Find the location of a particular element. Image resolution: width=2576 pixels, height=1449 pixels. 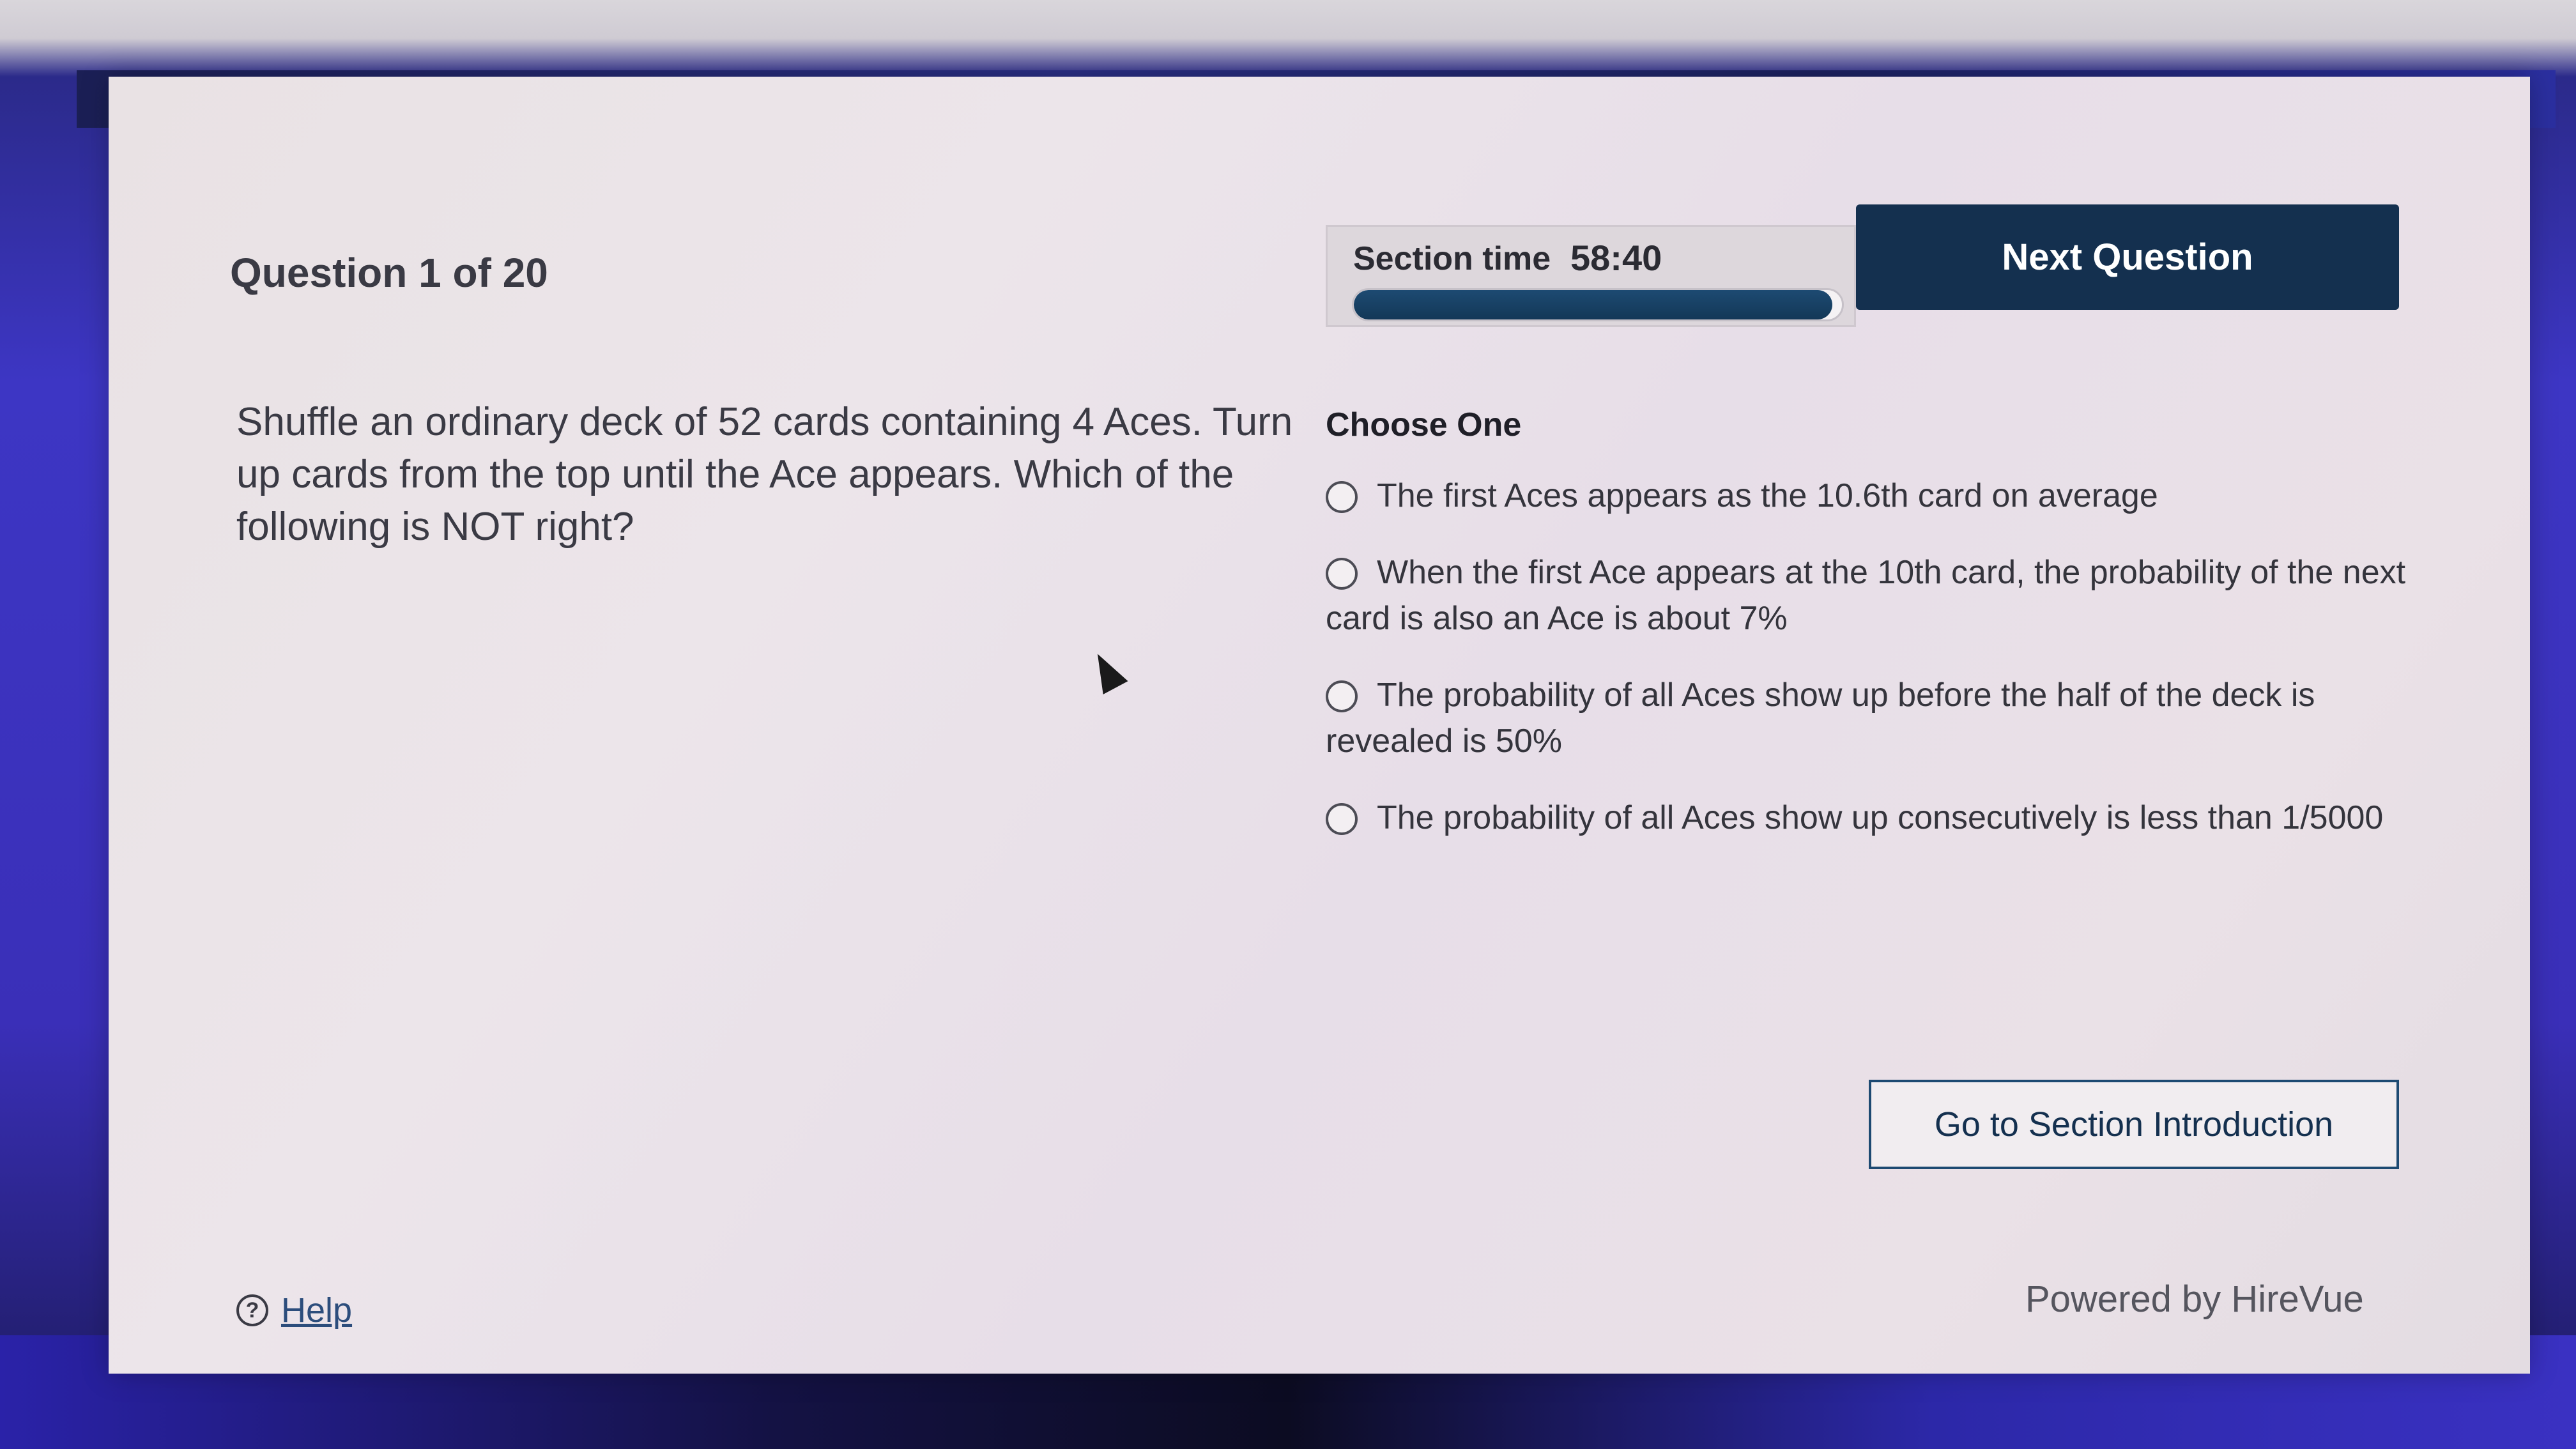

timer-value: 58:40 is located at coordinates (1616, 258).